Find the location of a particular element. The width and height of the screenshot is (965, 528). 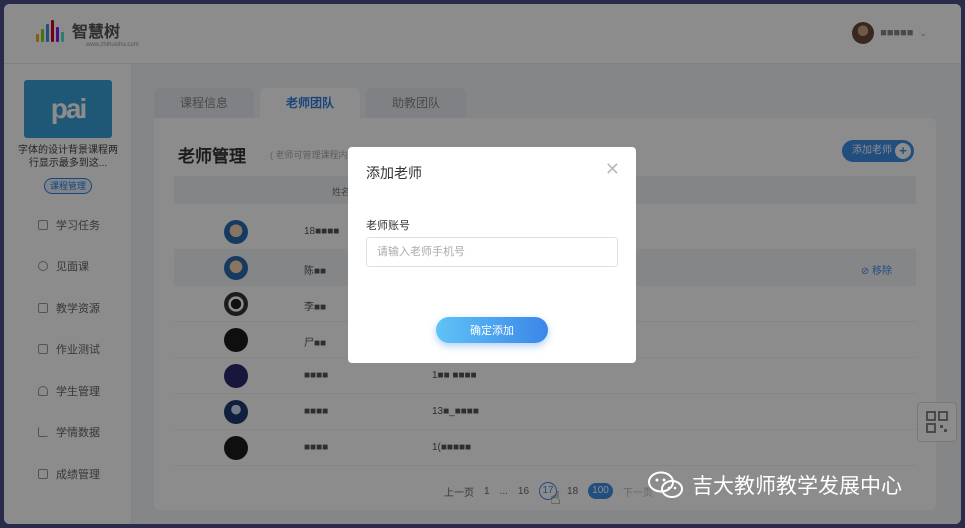

field-label: 老师账号 is located at coordinates (388, 226).